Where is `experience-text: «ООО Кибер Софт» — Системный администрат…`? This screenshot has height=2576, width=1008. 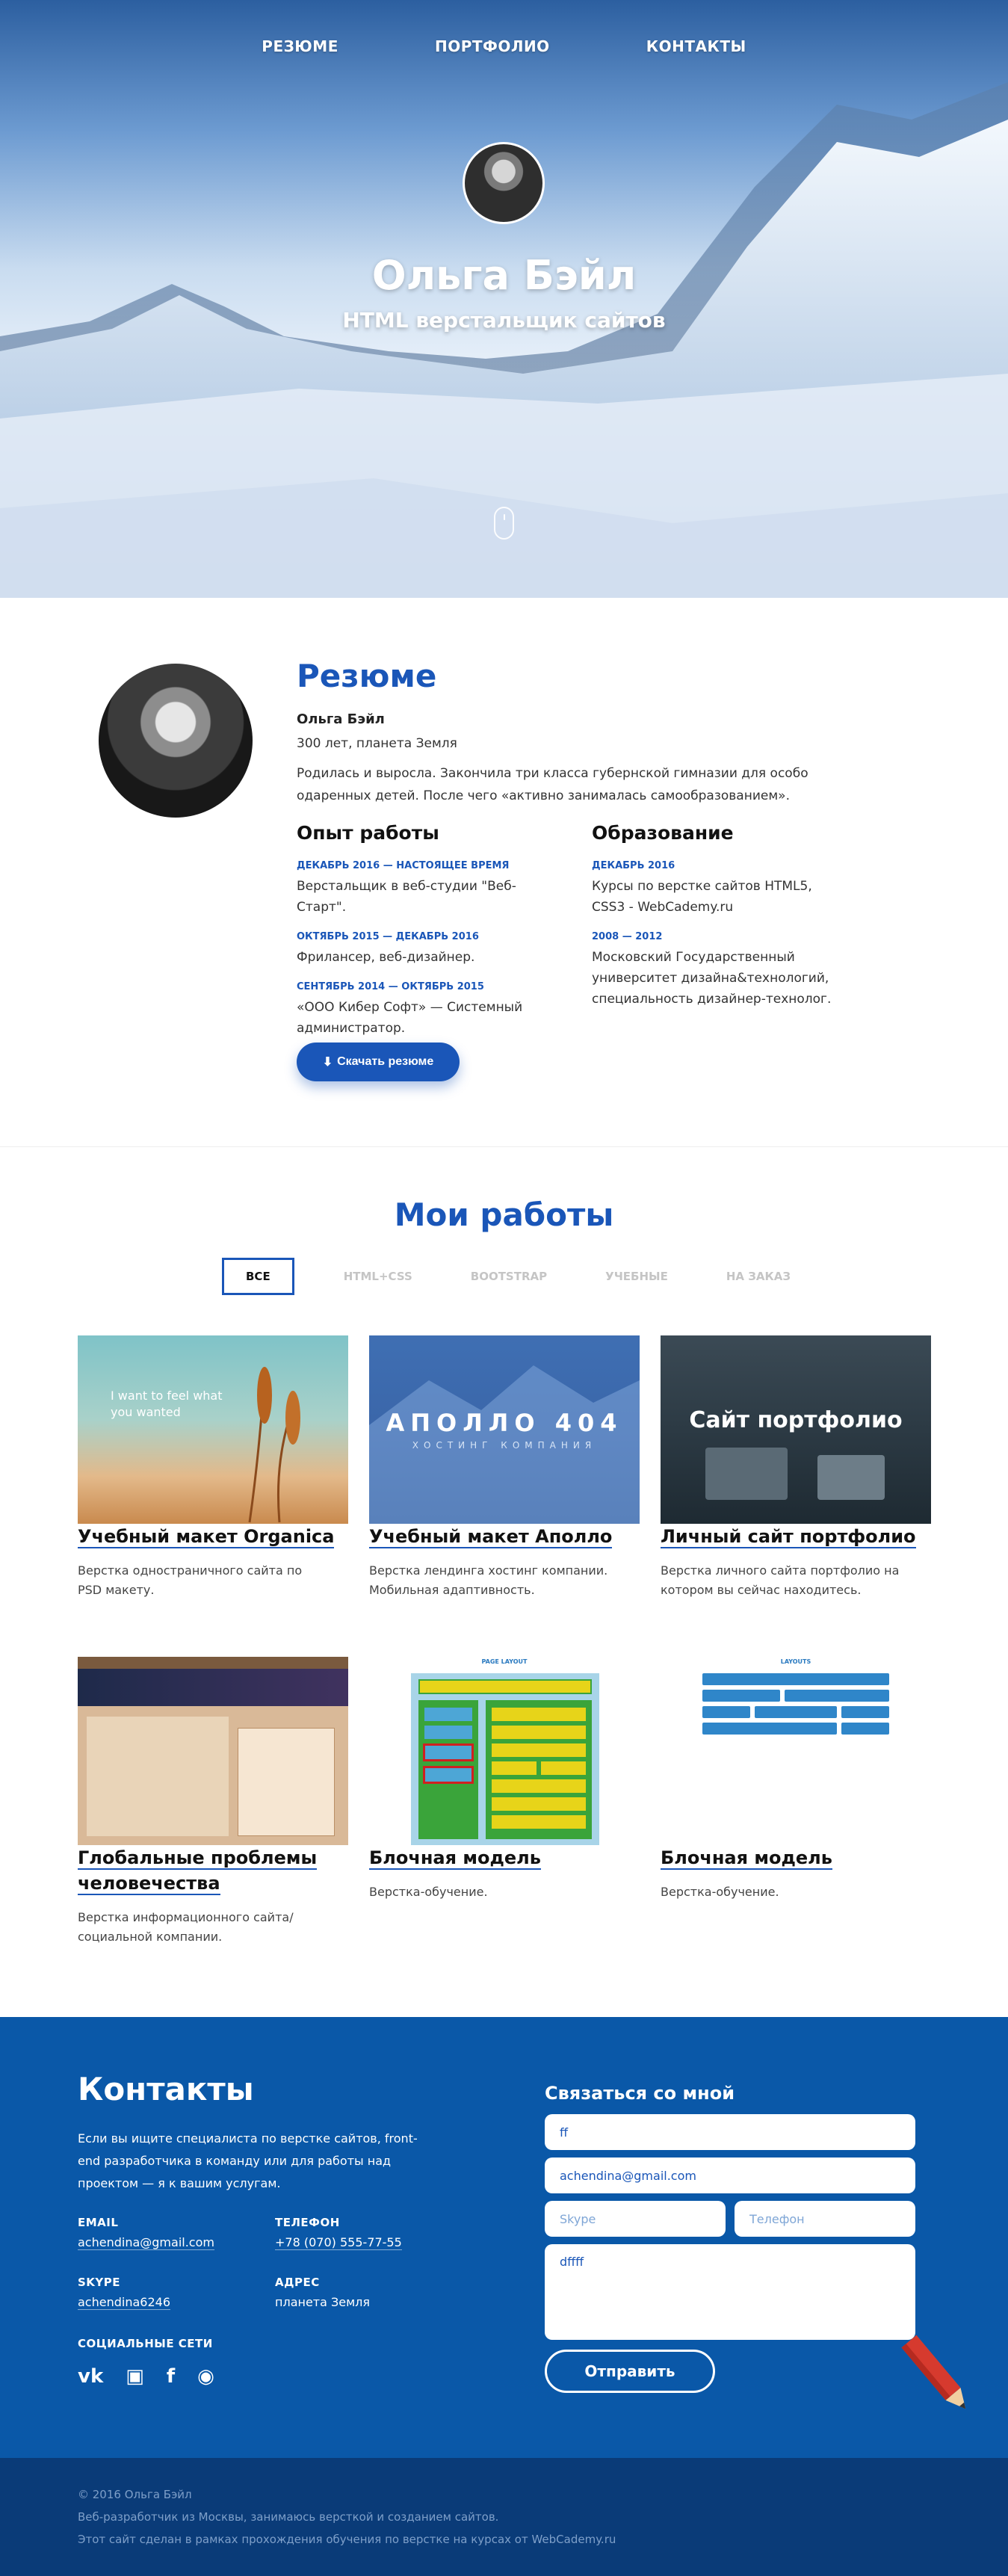 experience-text: «ООО Кибер Софт» — Системный администрат… is located at coordinates (410, 1018).